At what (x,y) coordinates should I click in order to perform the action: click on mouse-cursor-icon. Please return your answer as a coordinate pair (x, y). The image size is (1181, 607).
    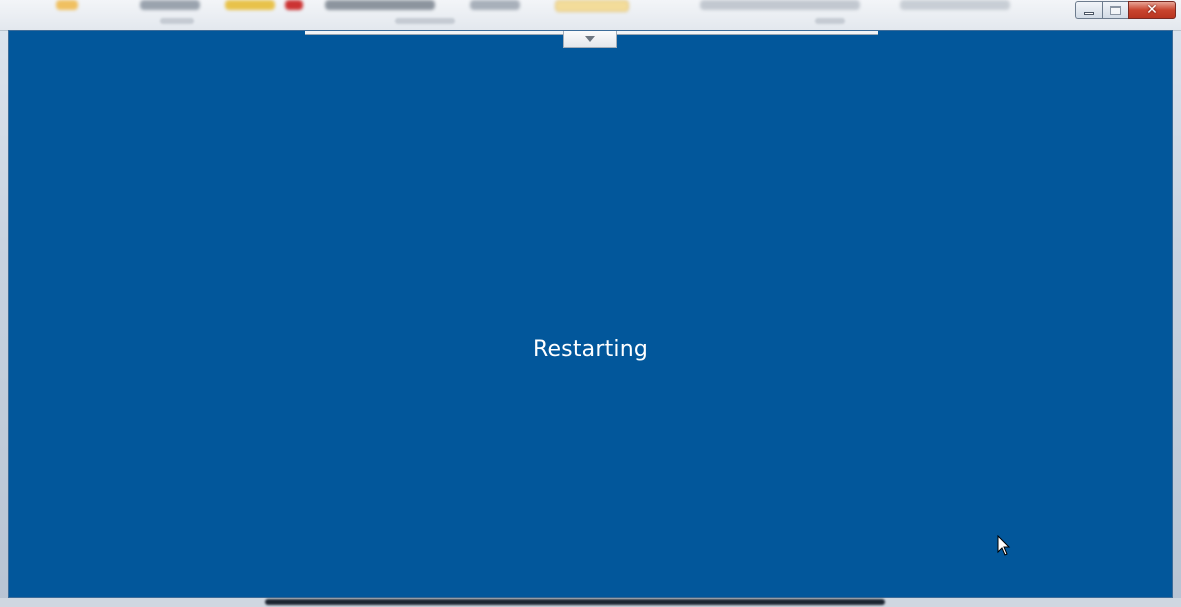
    Looking at the image, I should click on (1004, 545).